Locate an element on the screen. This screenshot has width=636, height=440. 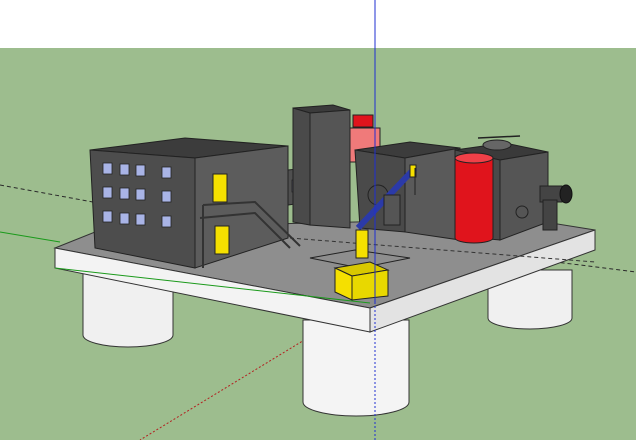
door-upper is located at coordinates (220, 188).